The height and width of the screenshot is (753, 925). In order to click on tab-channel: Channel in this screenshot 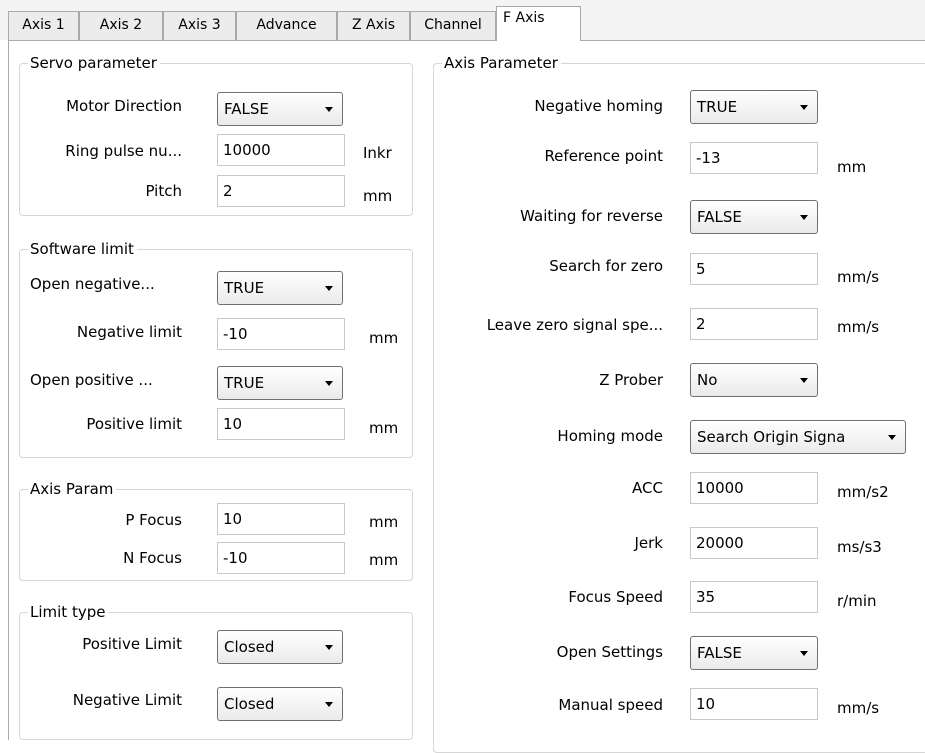, I will do `click(453, 25)`.